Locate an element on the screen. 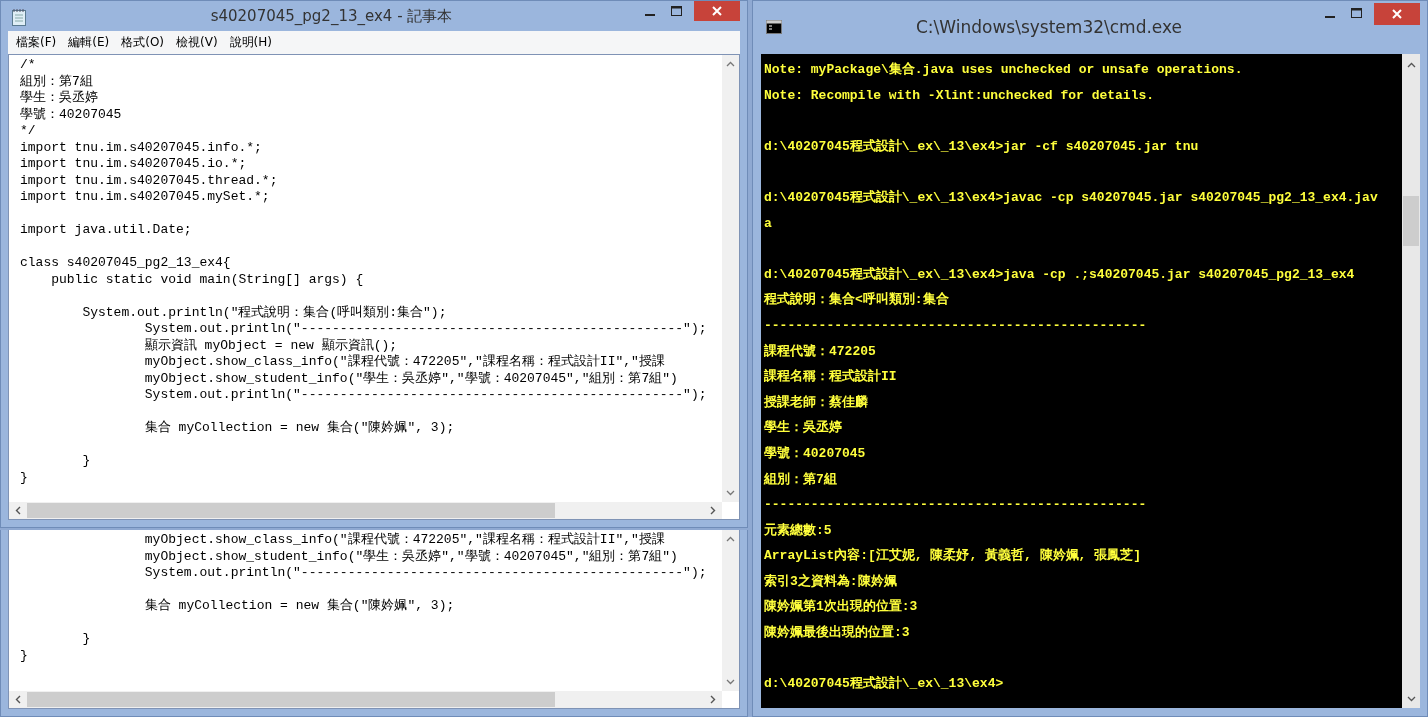 This screenshot has width=1428, height=717. code-line: import tnu.im.s40207045.info.*; is located at coordinates (141, 147).